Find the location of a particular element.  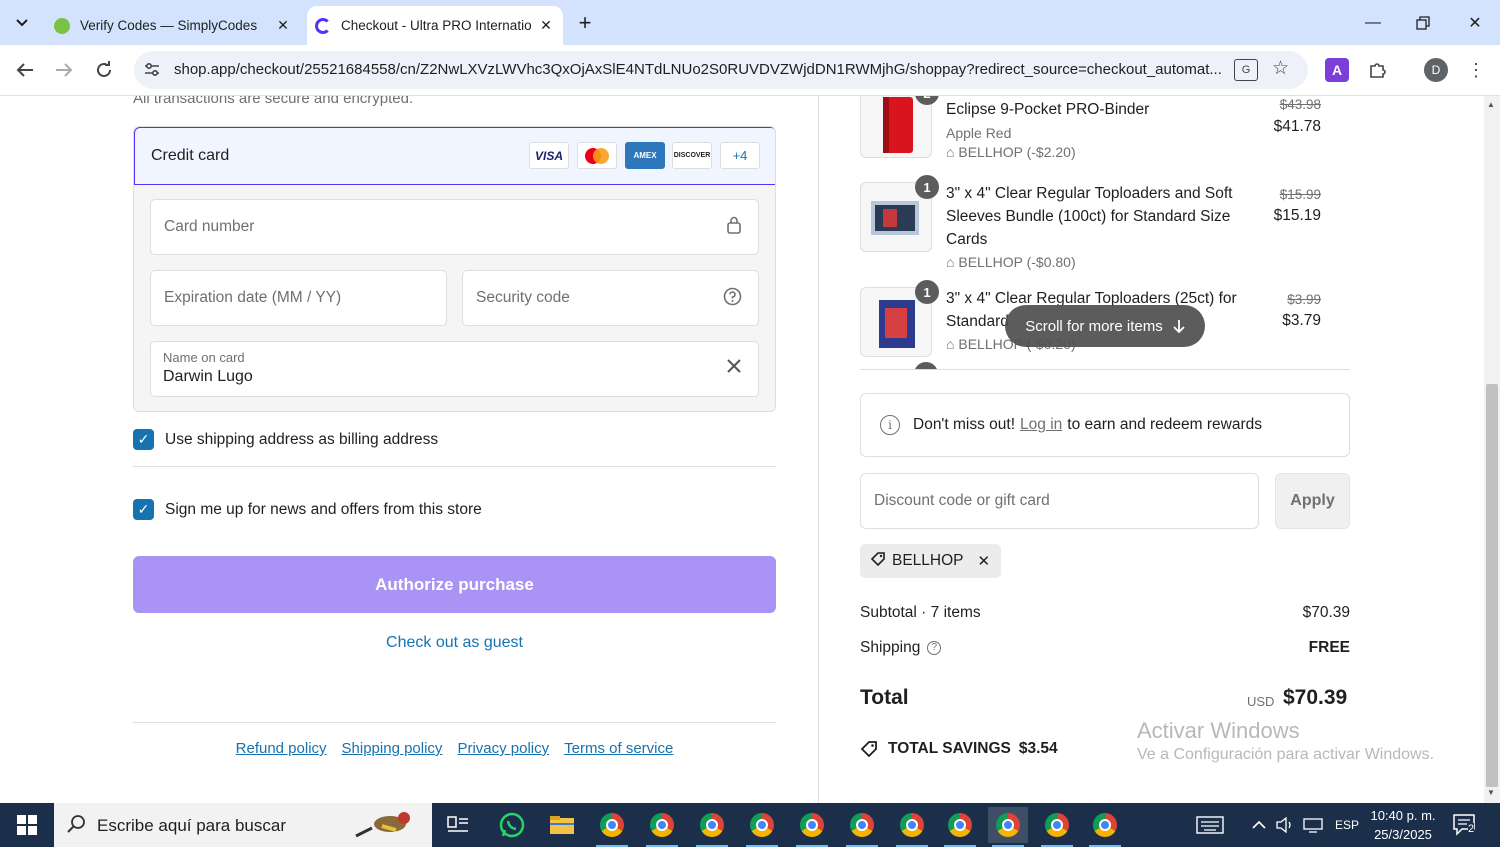

start-button is located at coordinates (27, 825).